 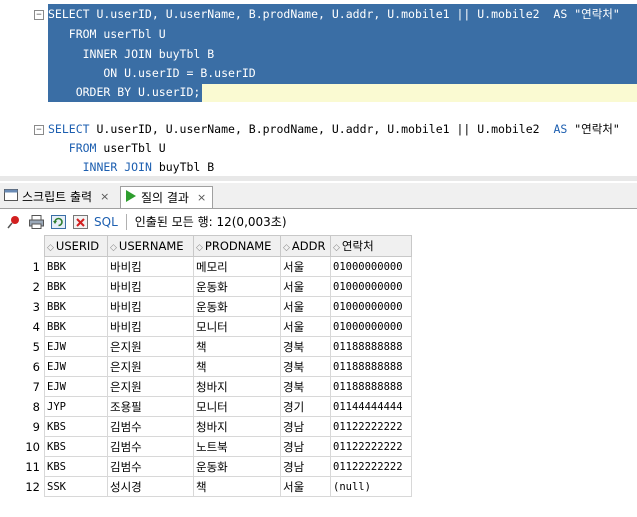 I want to click on table-row: 1 BBK 바비킴 메모리 서울 01000000000, so click(x=206, y=266).